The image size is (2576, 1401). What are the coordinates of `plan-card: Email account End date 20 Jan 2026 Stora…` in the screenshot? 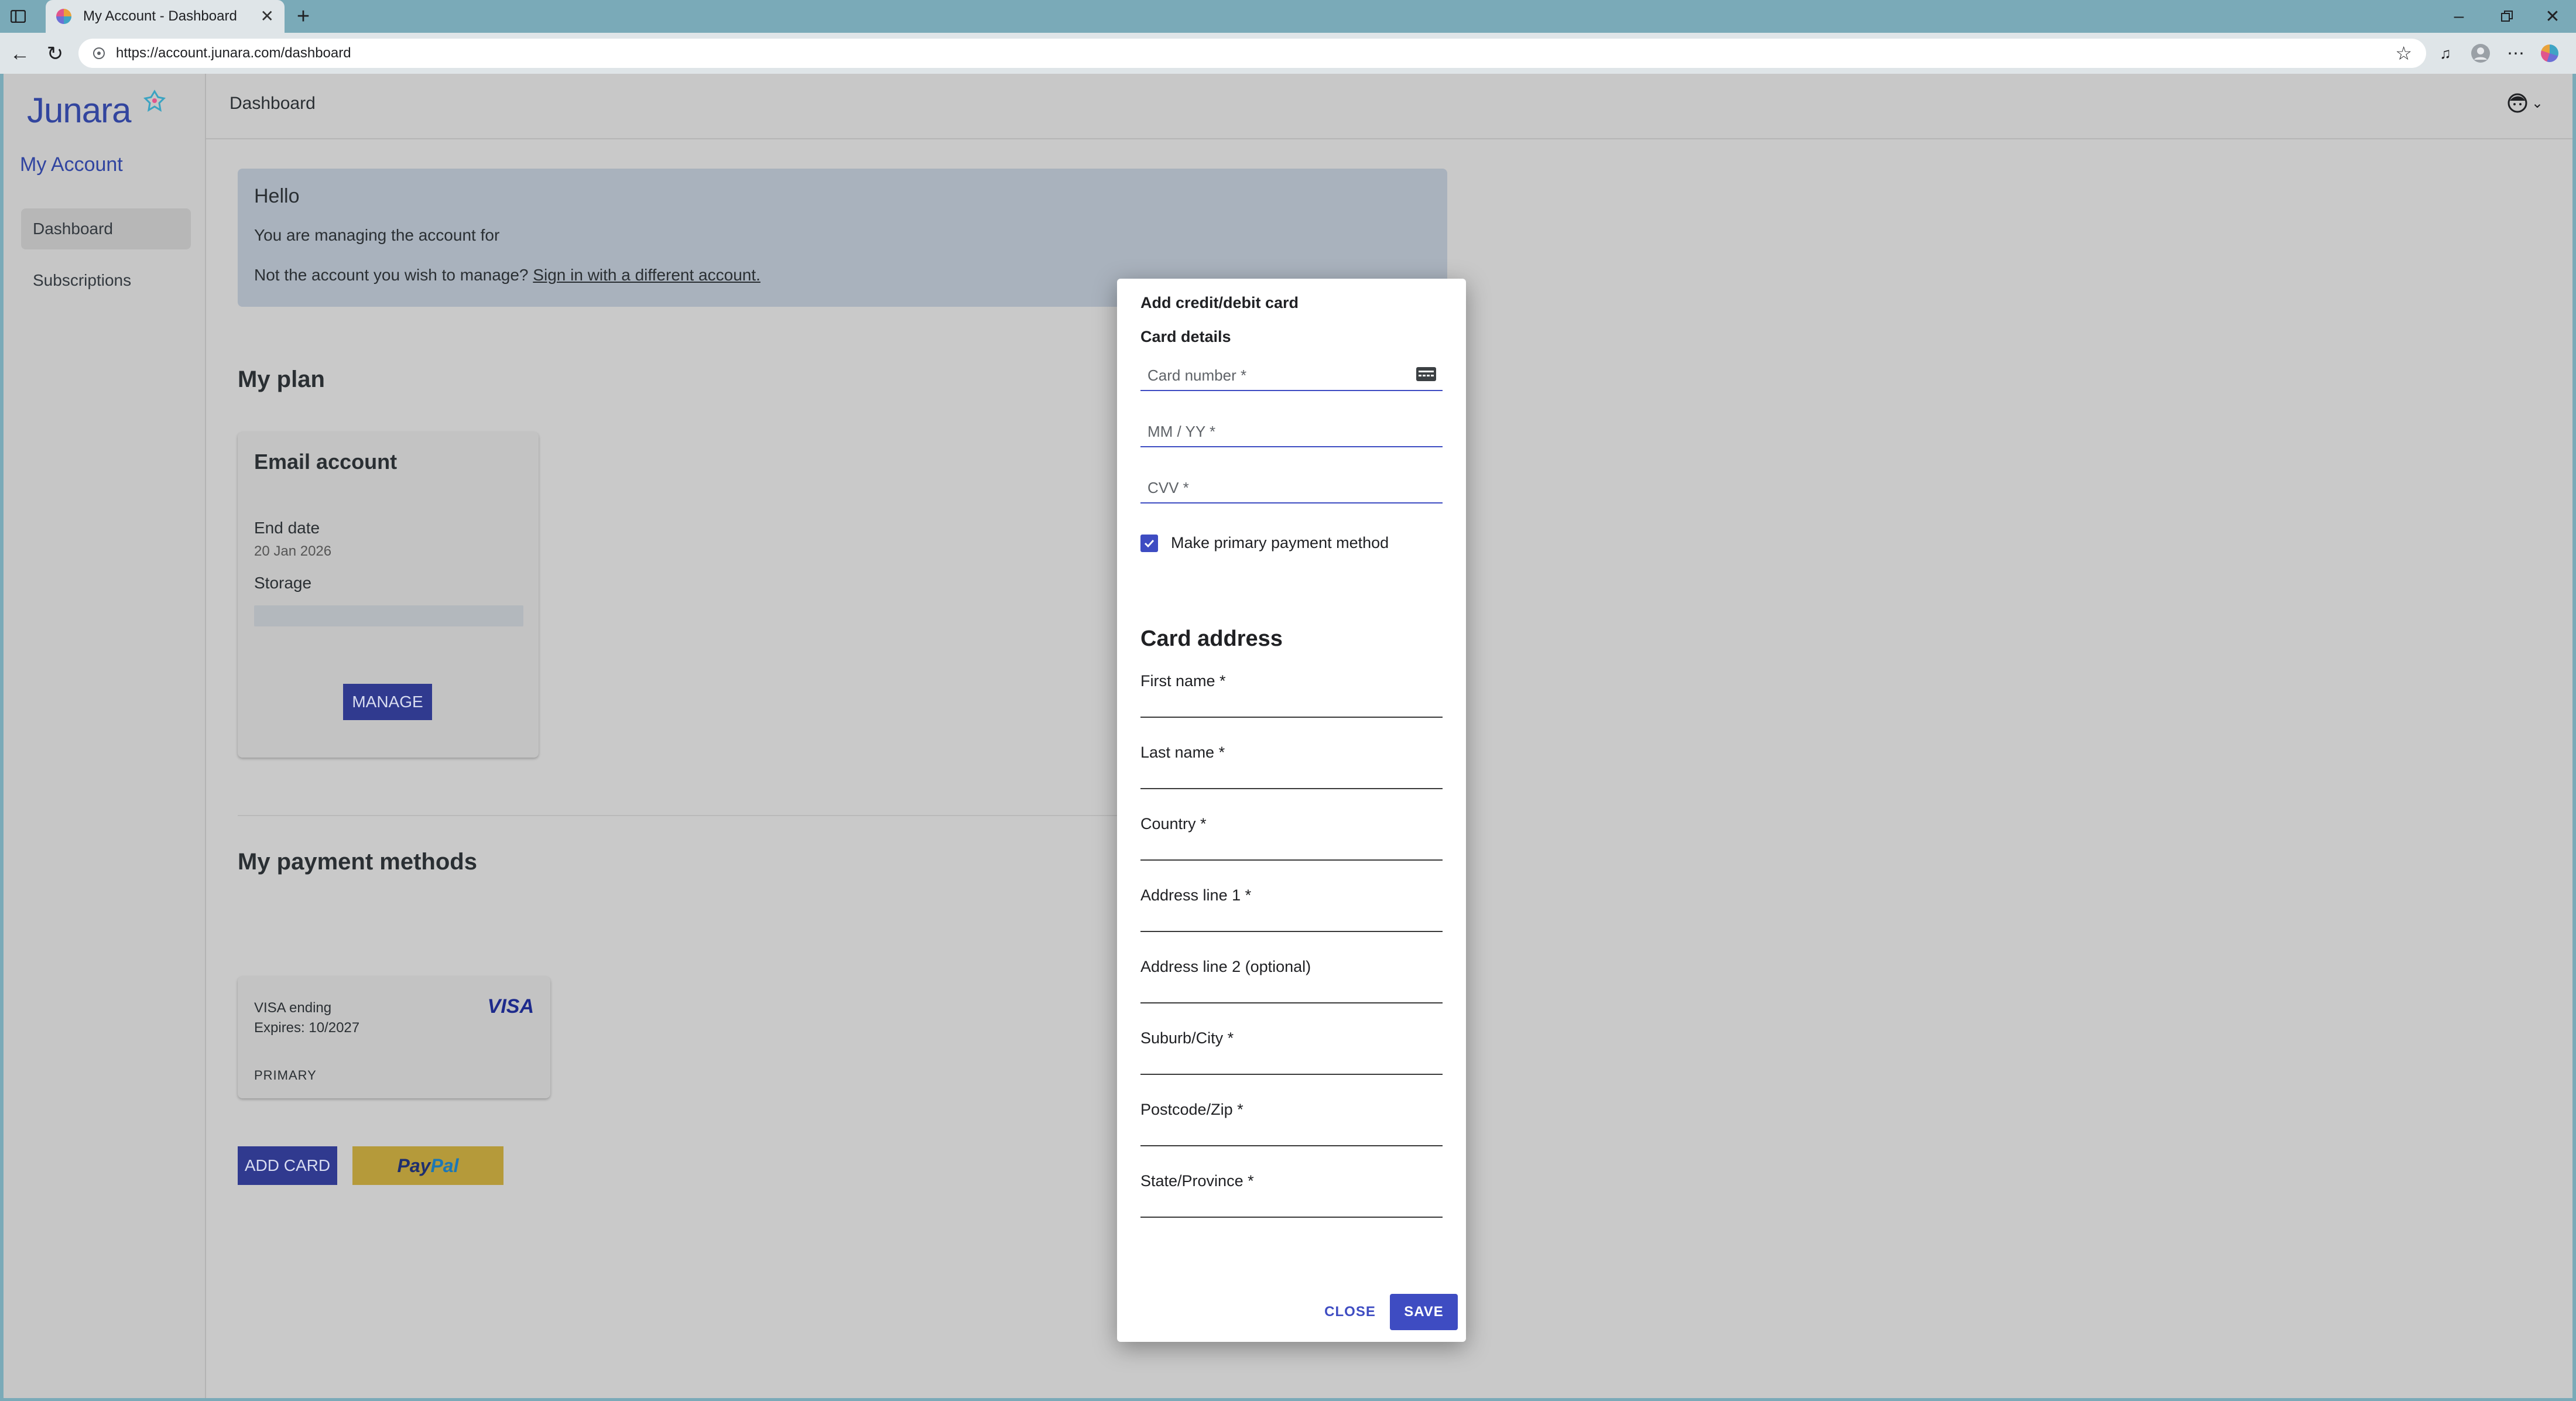 It's located at (388, 595).